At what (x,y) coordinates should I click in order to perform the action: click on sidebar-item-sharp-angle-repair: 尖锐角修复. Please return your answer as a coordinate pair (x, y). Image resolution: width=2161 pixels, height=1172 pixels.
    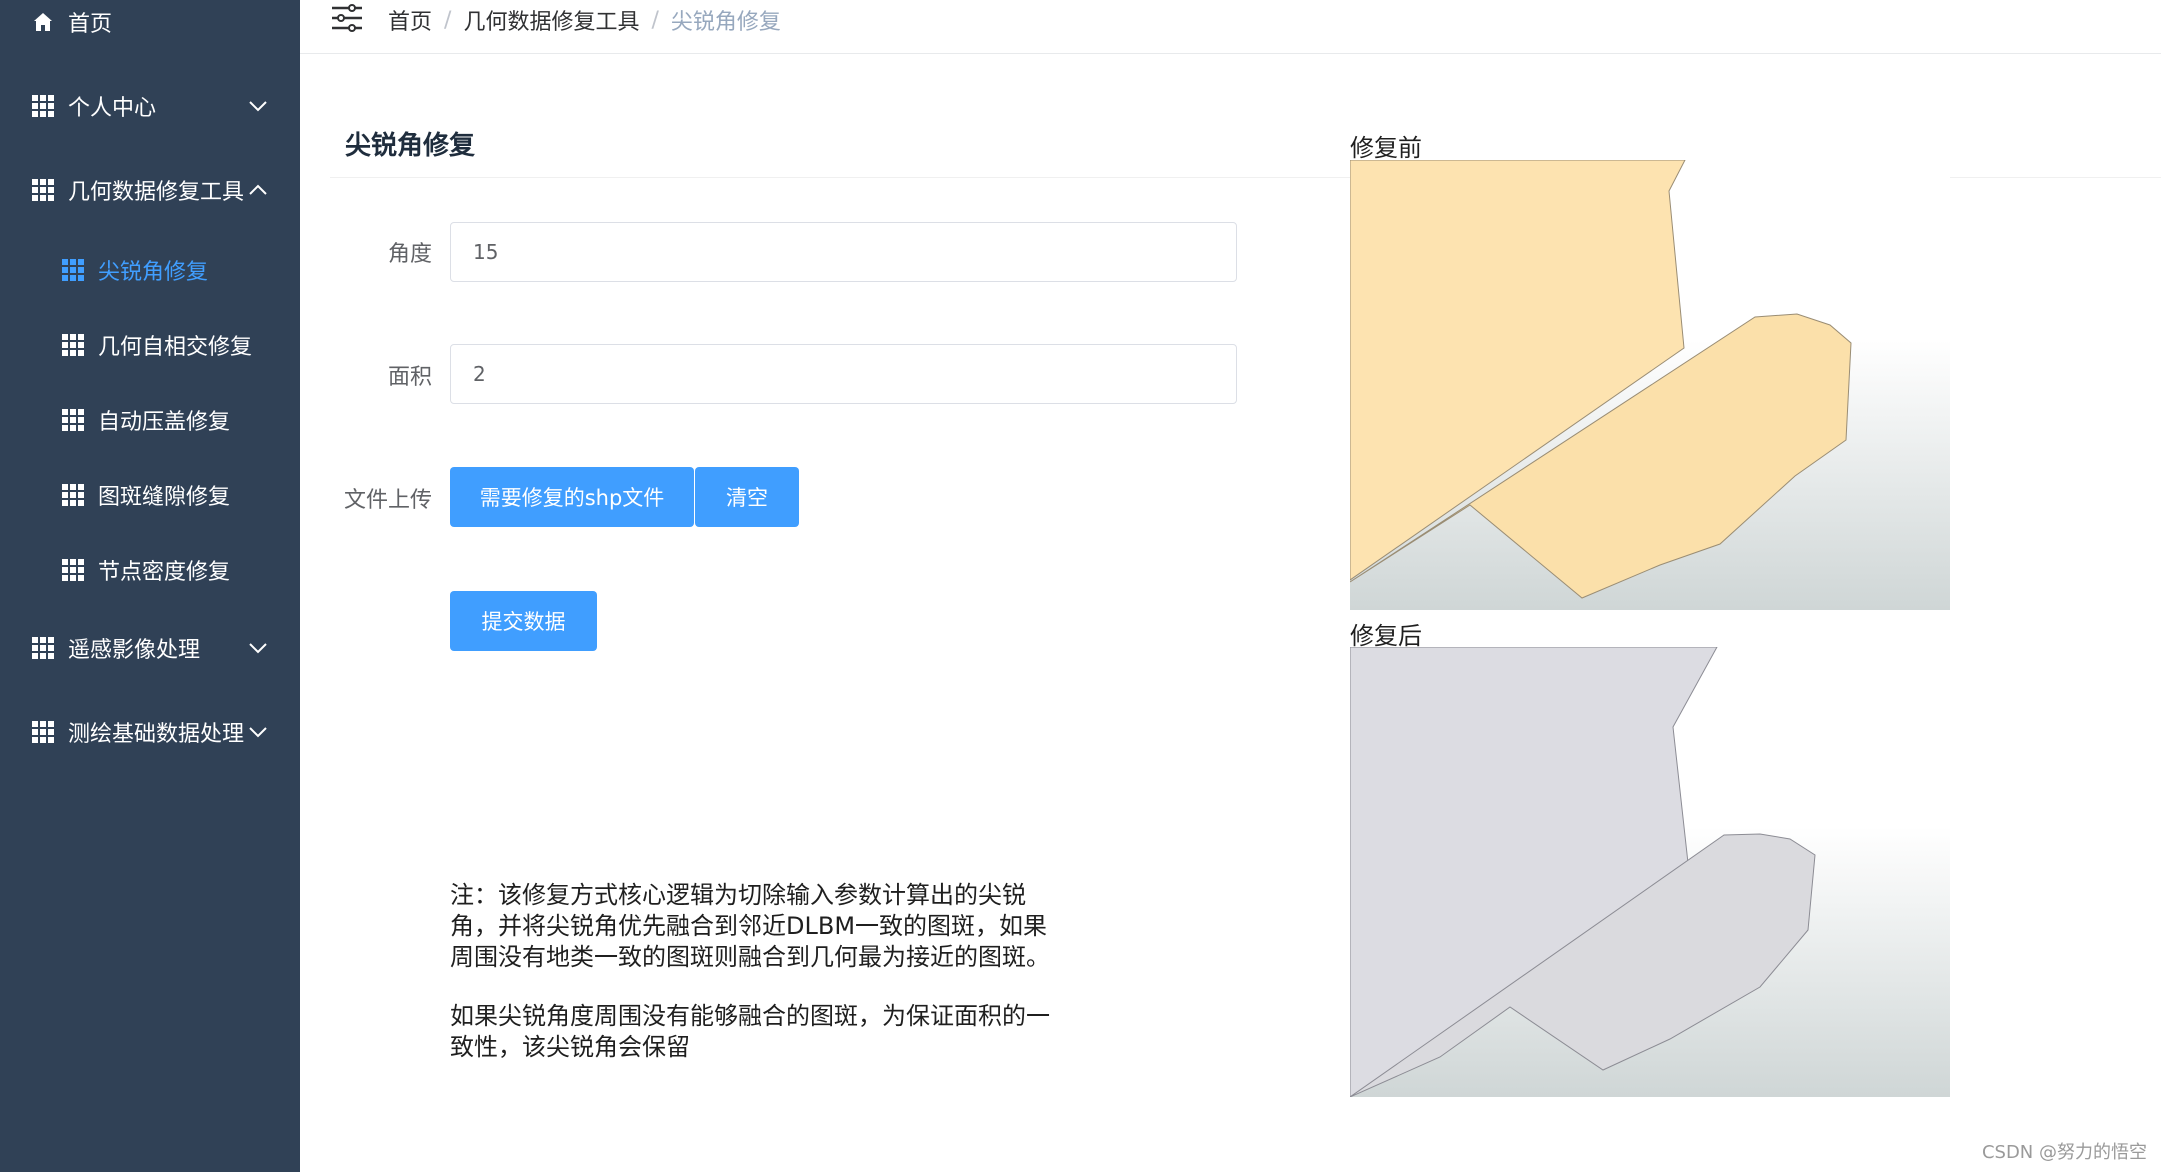
    Looking at the image, I should click on (150, 270).